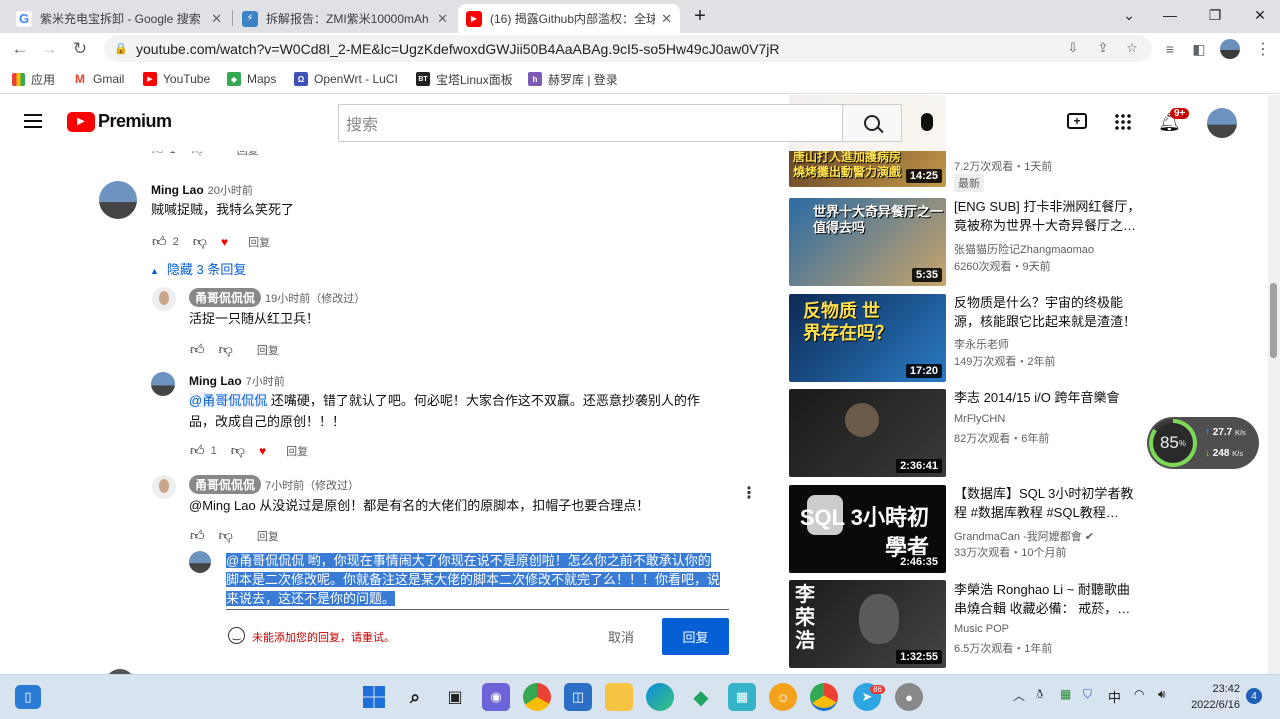  What do you see at coordinates (119, 121) in the screenshot?
I see `youtube-logo: ▶ Premium` at bounding box center [119, 121].